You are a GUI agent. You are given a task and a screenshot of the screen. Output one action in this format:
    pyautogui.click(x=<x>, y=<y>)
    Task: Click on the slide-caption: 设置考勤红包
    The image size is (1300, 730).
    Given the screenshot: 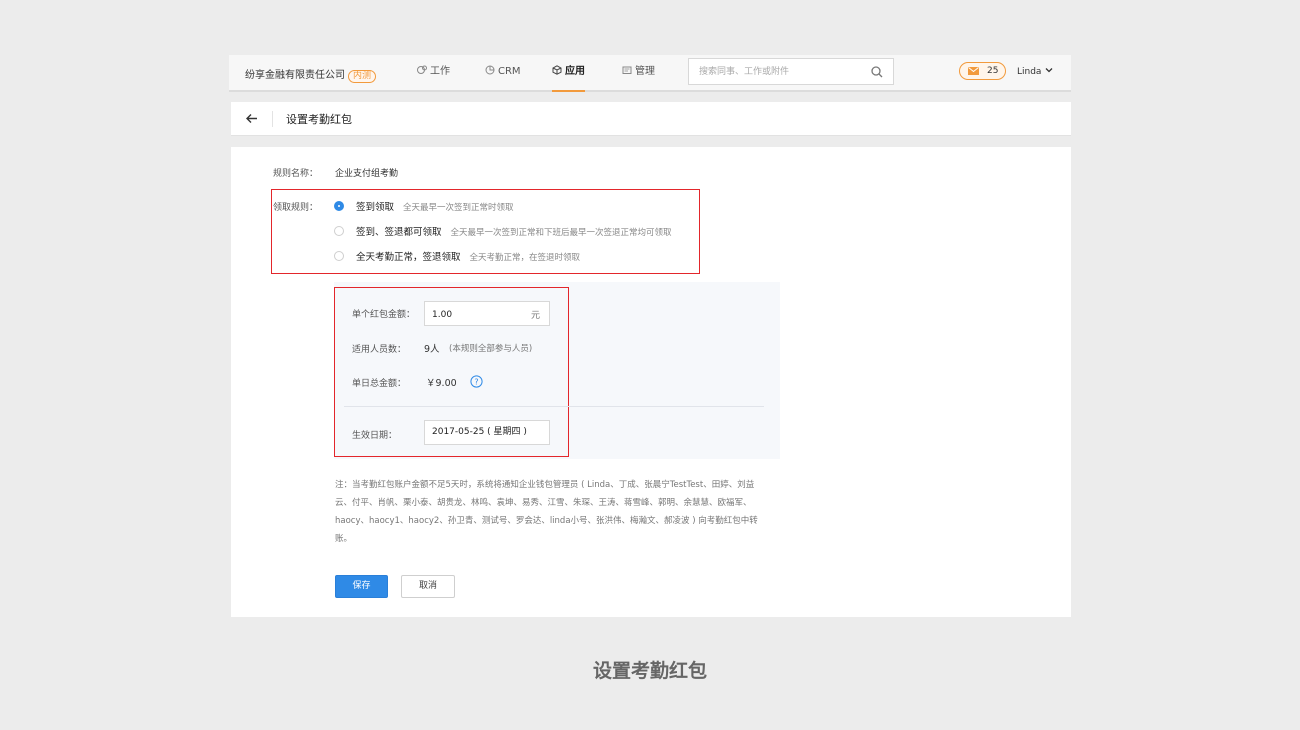 What is the action you would take?
    pyautogui.click(x=649, y=671)
    